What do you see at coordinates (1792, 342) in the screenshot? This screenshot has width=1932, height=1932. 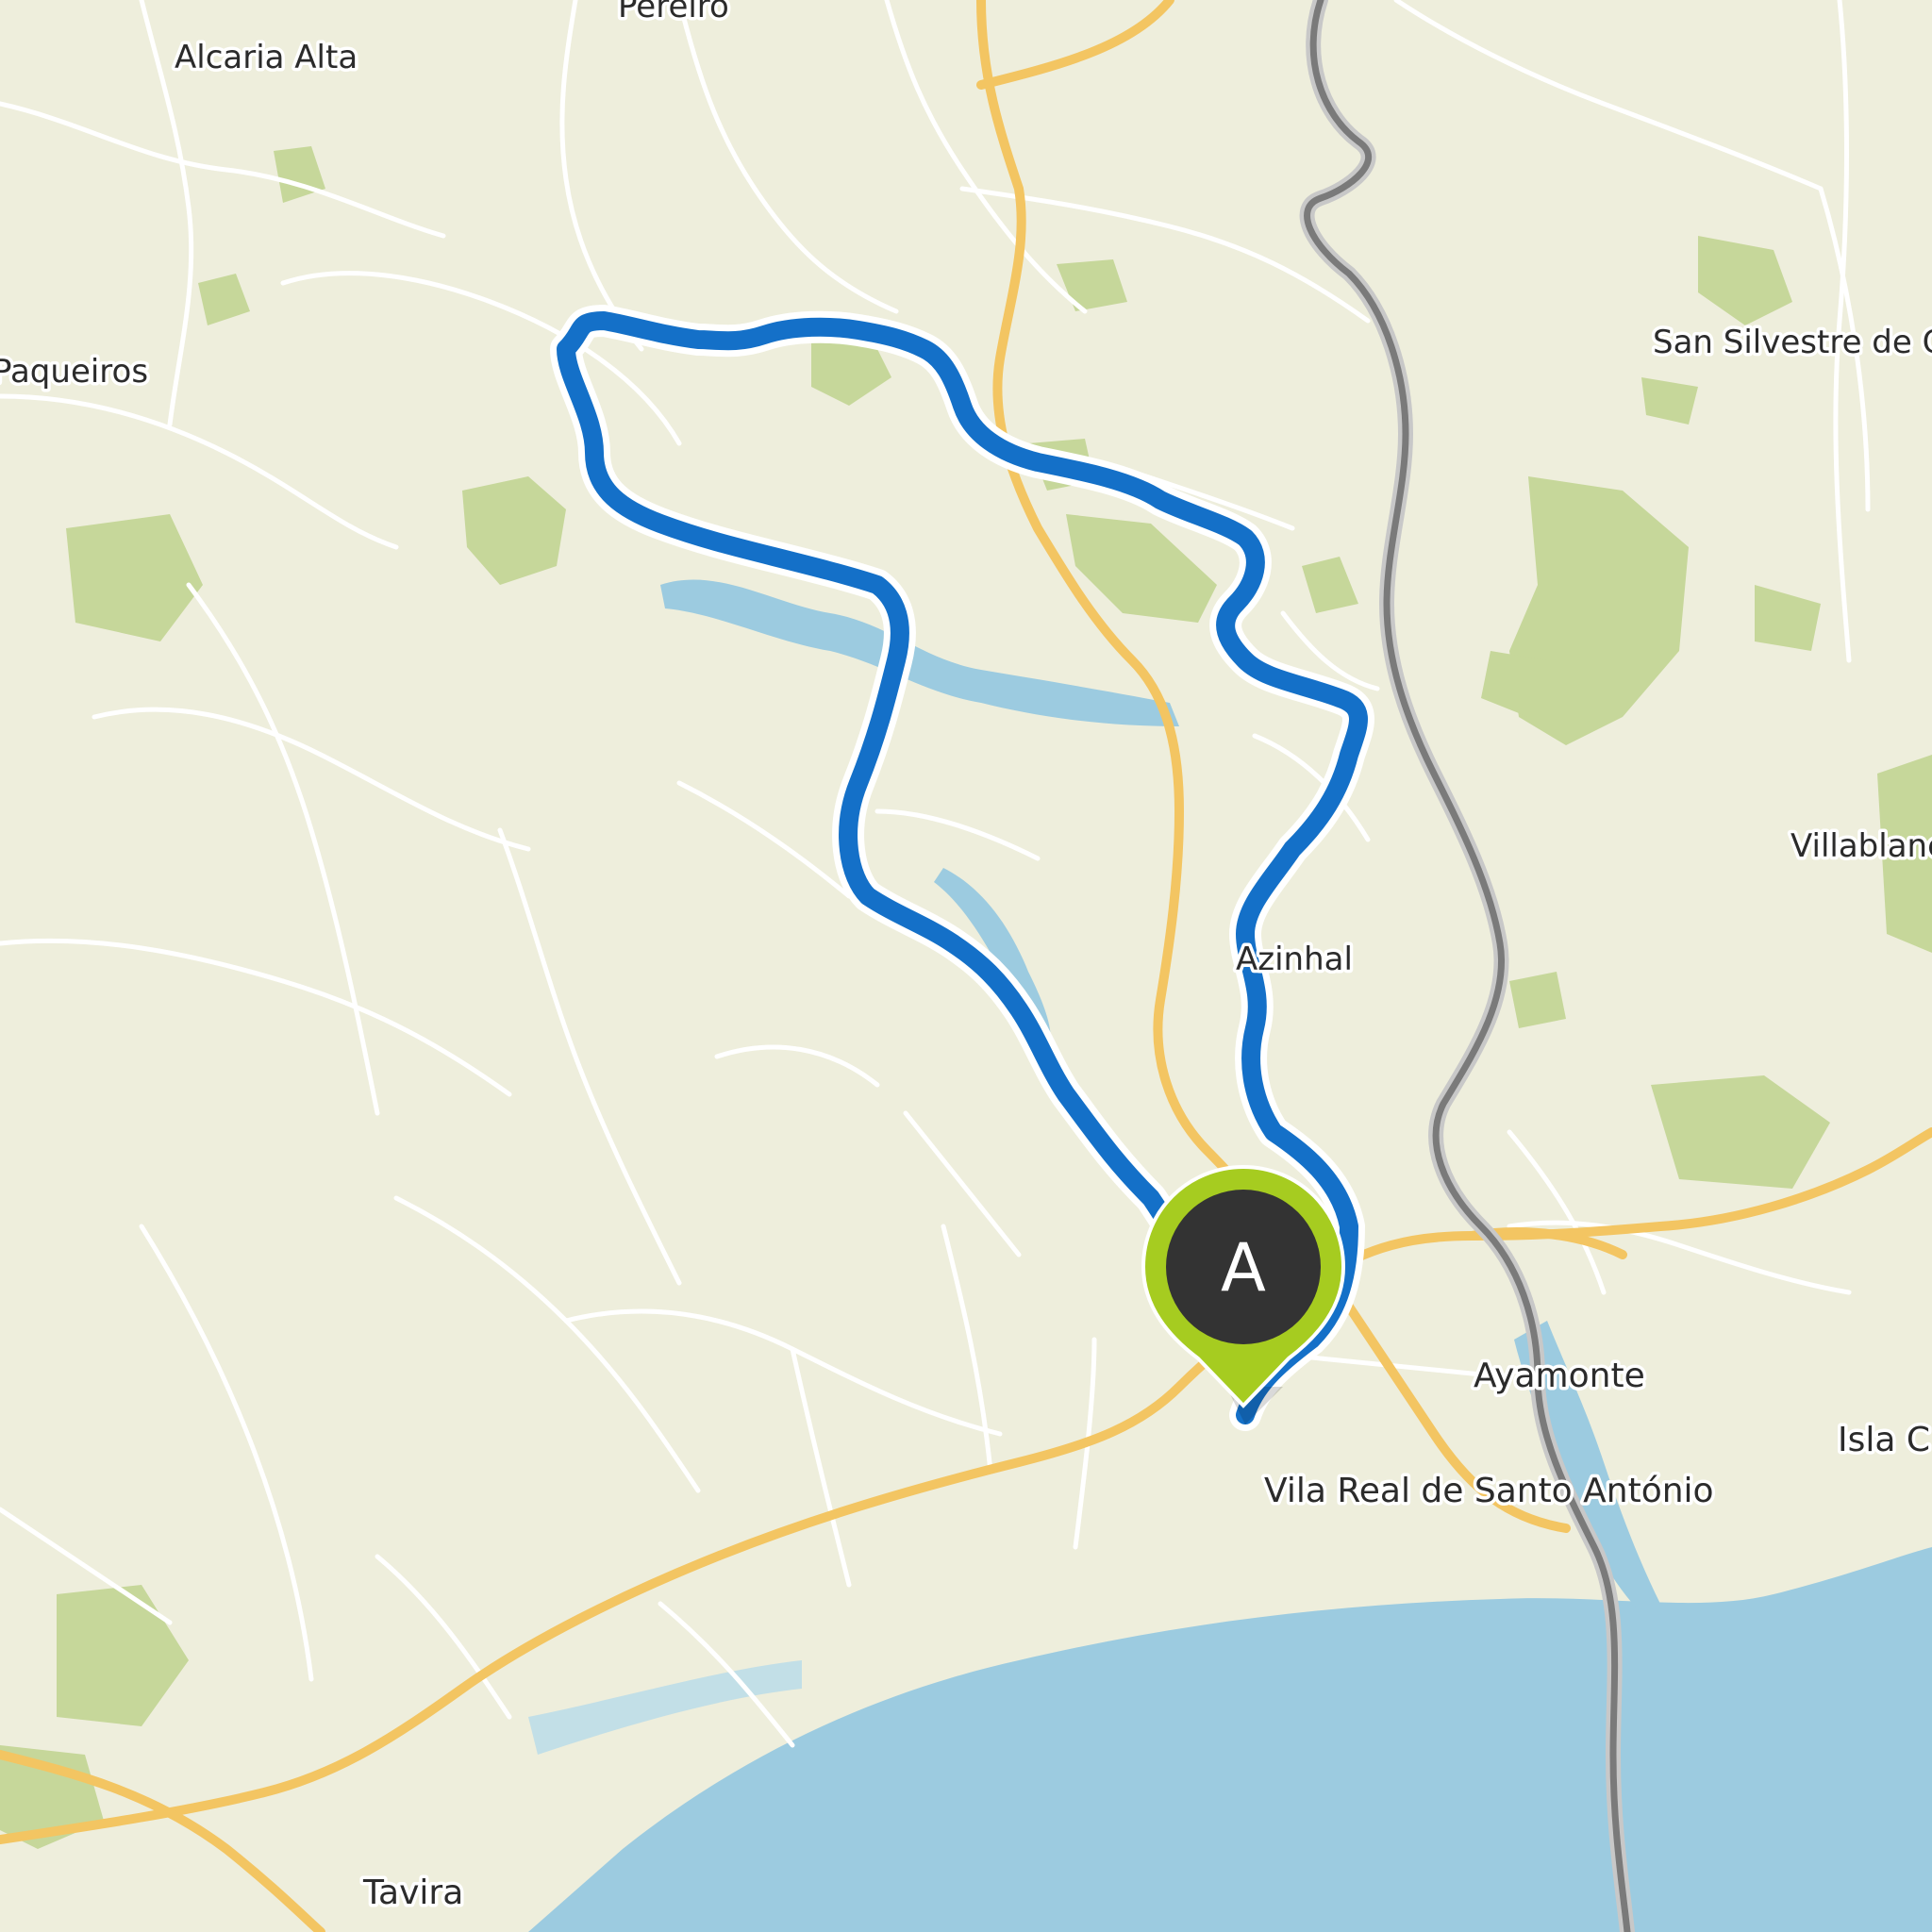 I see `label-san-silvestre: San Silvestre de Gu` at bounding box center [1792, 342].